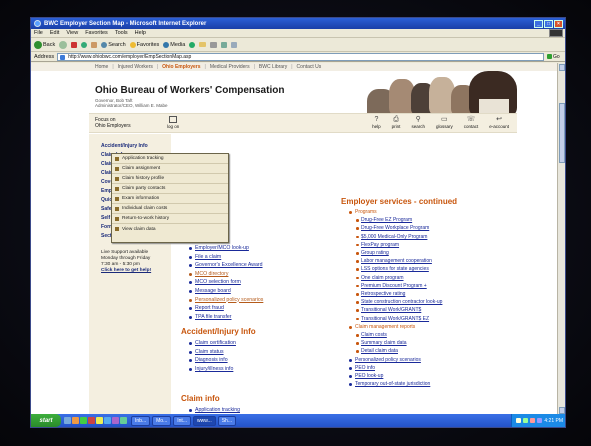 Image resolution: width=591 pixels, height=446 pixels. Describe the element at coordinates (96, 33) in the screenshot. I see `menu-favorites: Favorites` at that location.